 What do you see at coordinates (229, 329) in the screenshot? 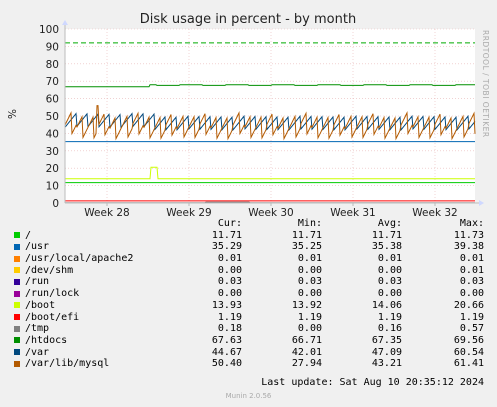
I see `legend-cur-value: 0.18` at bounding box center [229, 329].